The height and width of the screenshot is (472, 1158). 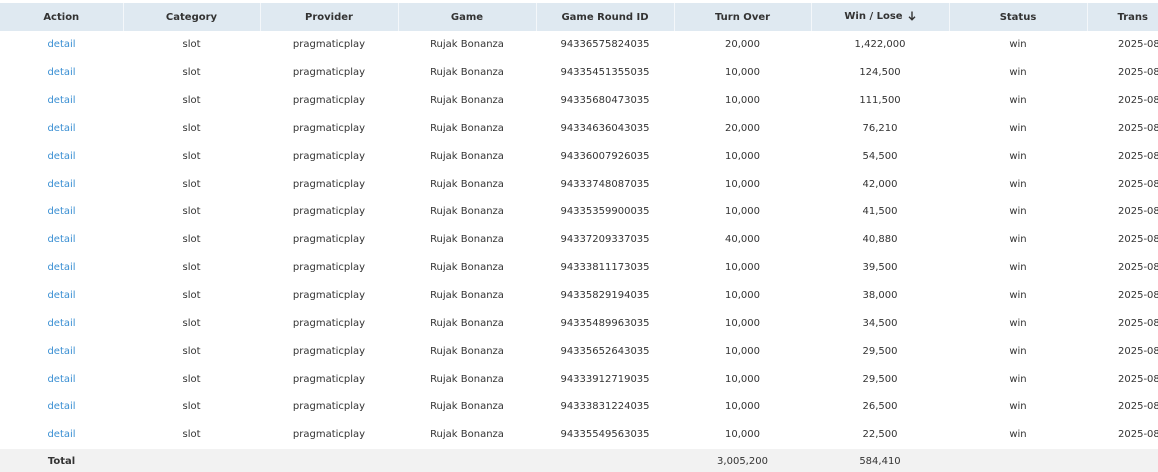 What do you see at coordinates (605, 379) in the screenshot?
I see `cell-game-round-id: 94333912719035` at bounding box center [605, 379].